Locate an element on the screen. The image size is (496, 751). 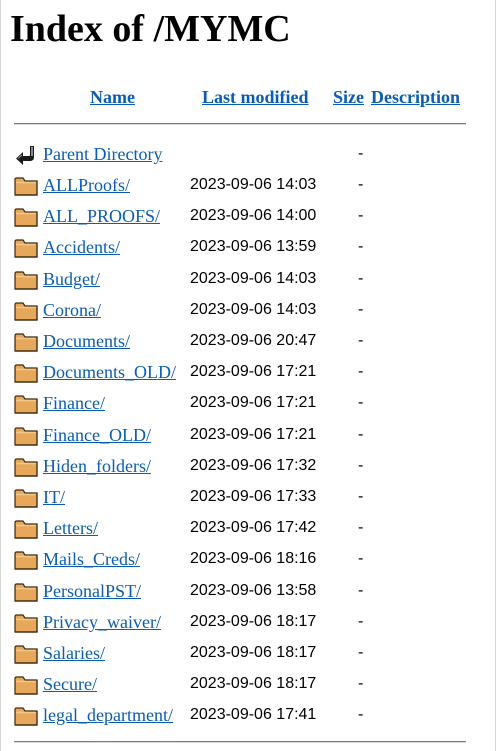
directory-row: Documents_OLD/2023-09-06 17:21 - is located at coordinates (248, 374).